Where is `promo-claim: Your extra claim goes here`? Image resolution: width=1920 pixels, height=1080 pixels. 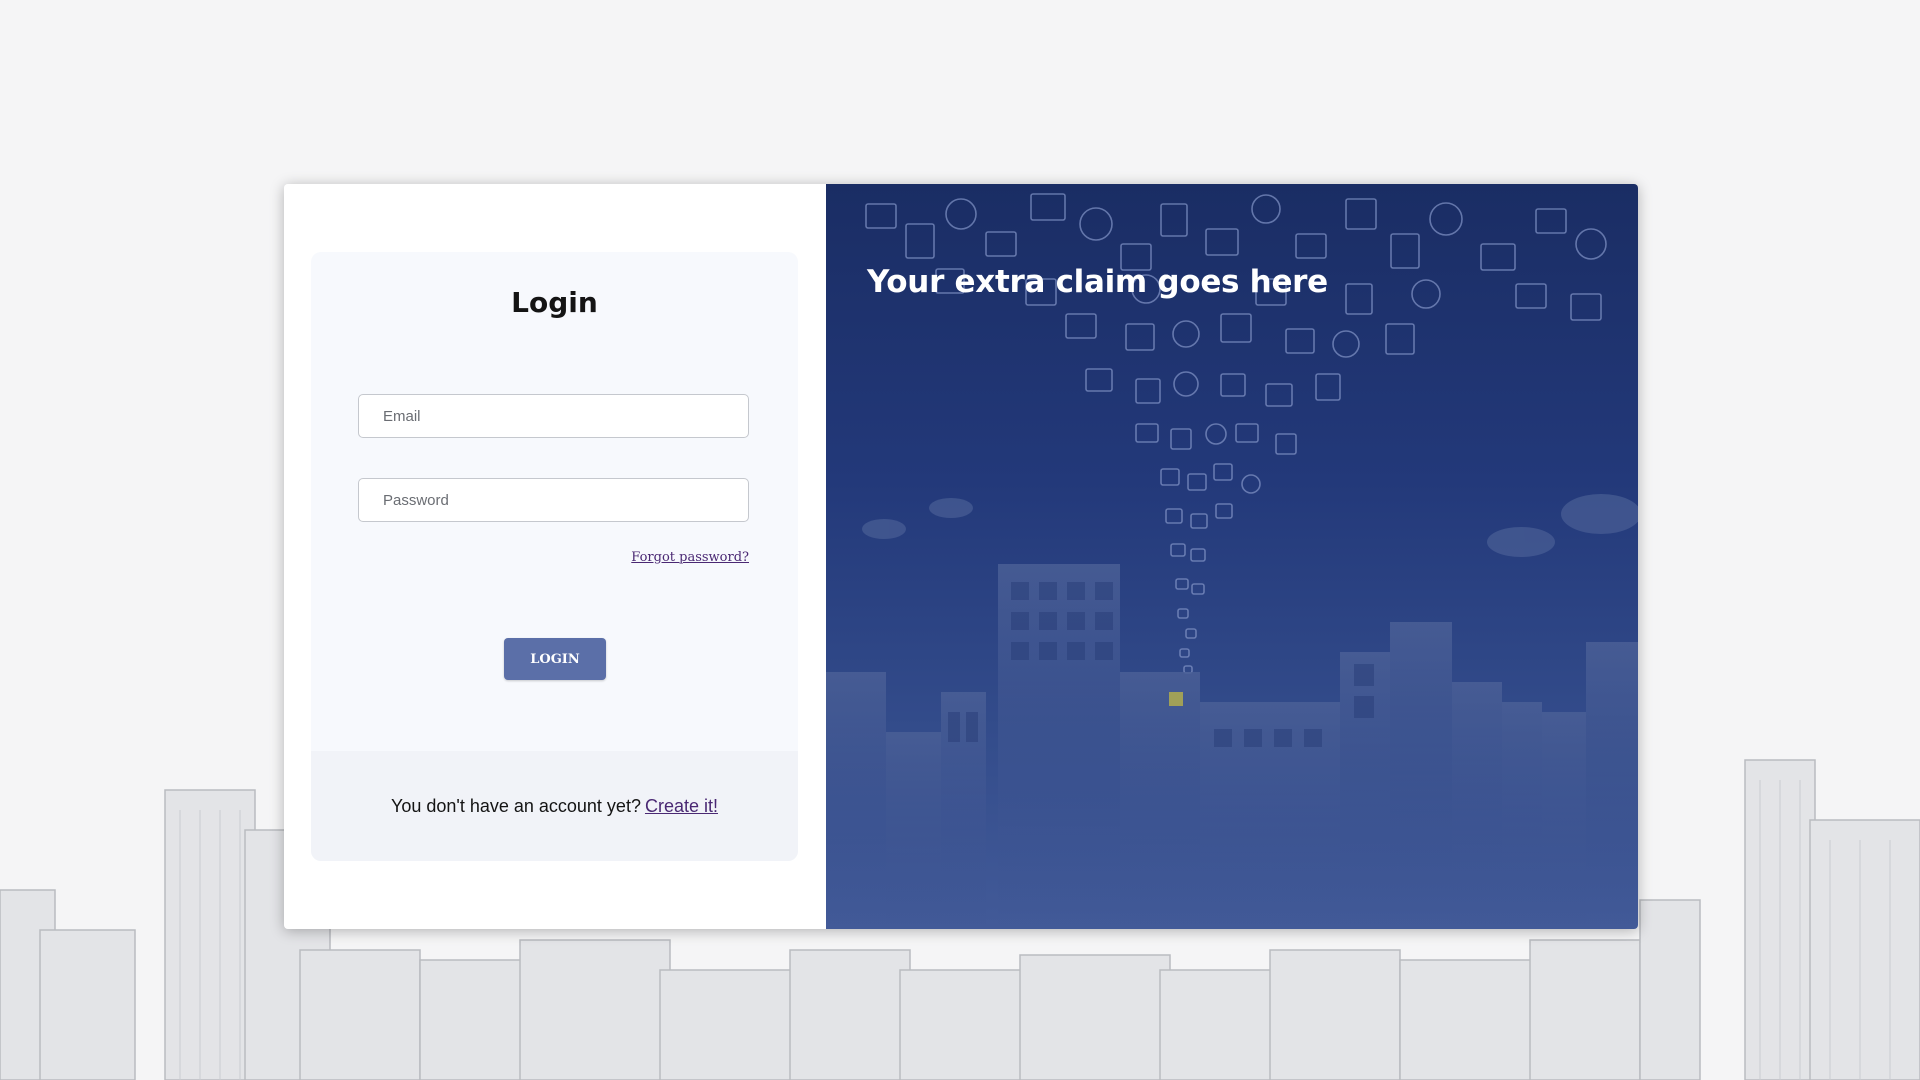 promo-claim: Your extra claim goes here is located at coordinates (1097, 282).